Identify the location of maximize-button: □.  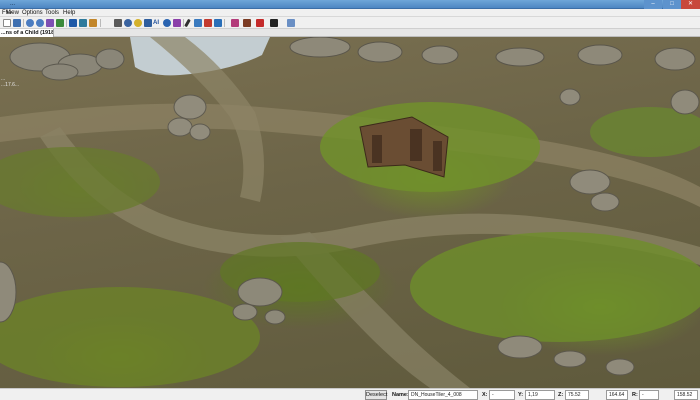
(672, 4).